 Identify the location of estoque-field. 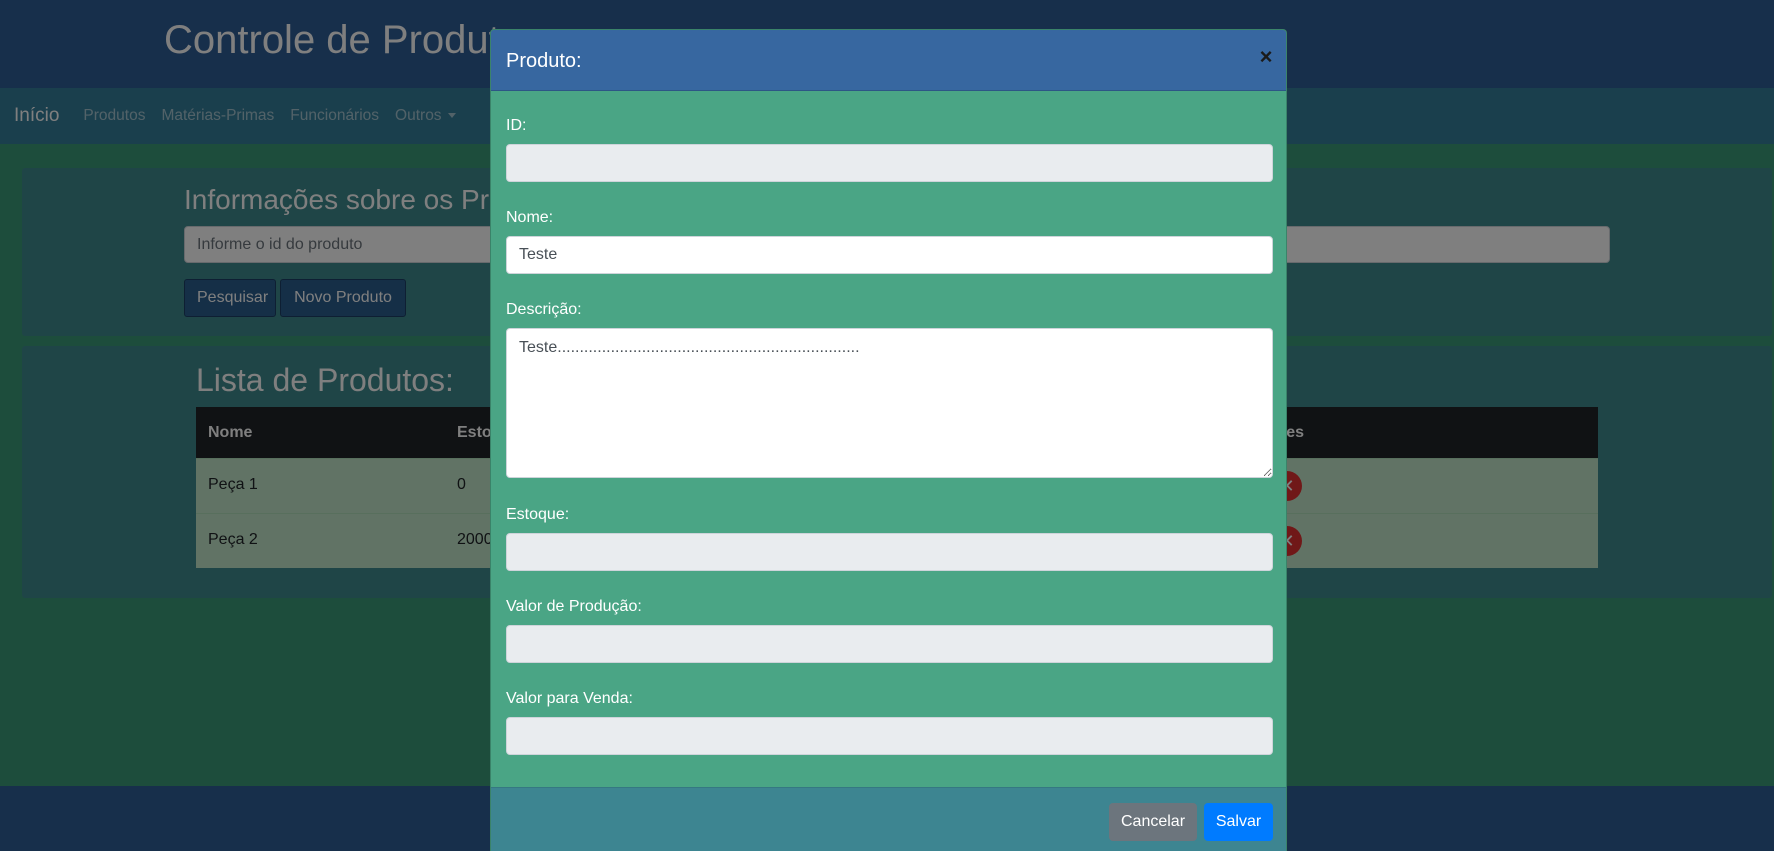
(889, 552).